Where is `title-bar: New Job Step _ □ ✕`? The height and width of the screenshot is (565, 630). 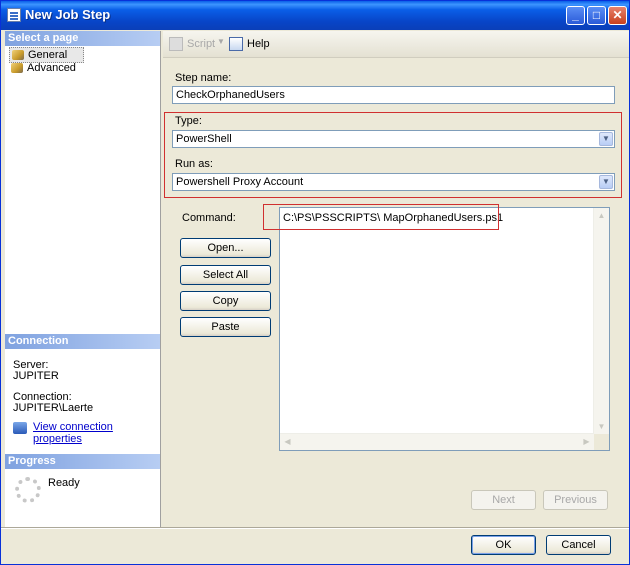 title-bar: New Job Step _ □ ✕ is located at coordinates (315, 15).